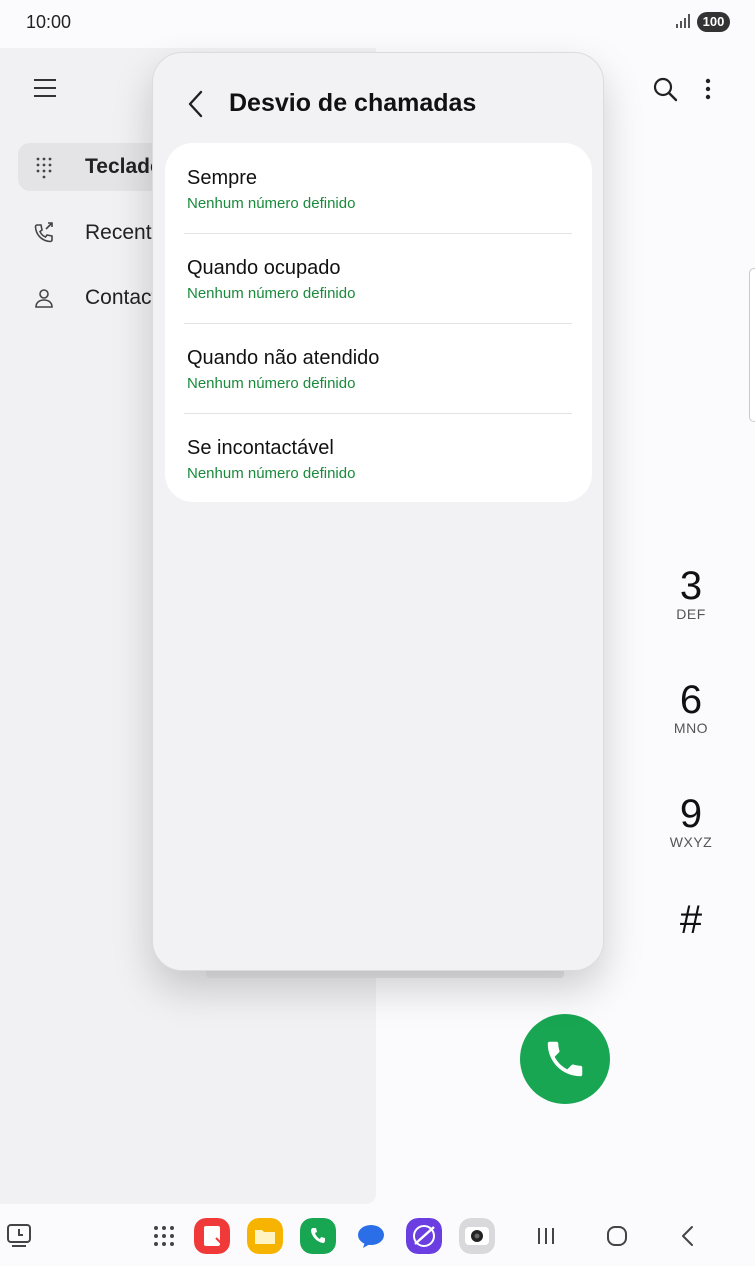  I want to click on back-arrow-icon, so click(196, 104).